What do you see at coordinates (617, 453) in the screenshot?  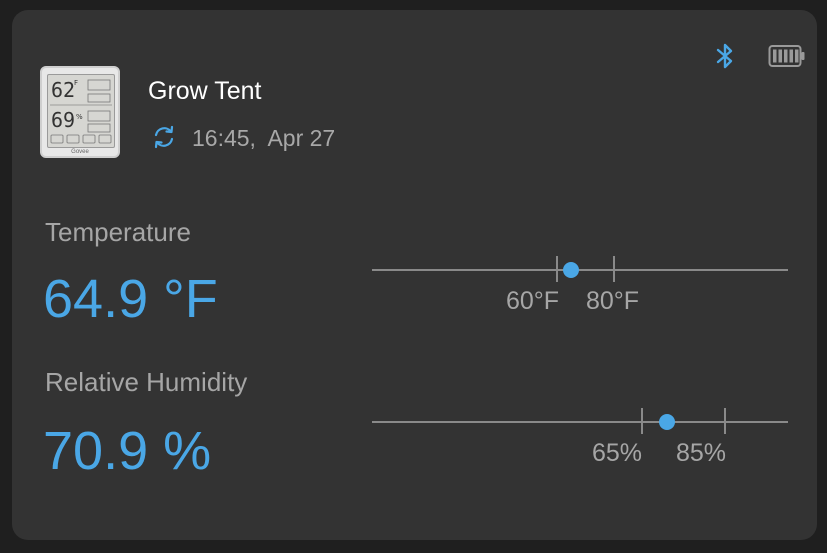 I see `range-low-label: 65%` at bounding box center [617, 453].